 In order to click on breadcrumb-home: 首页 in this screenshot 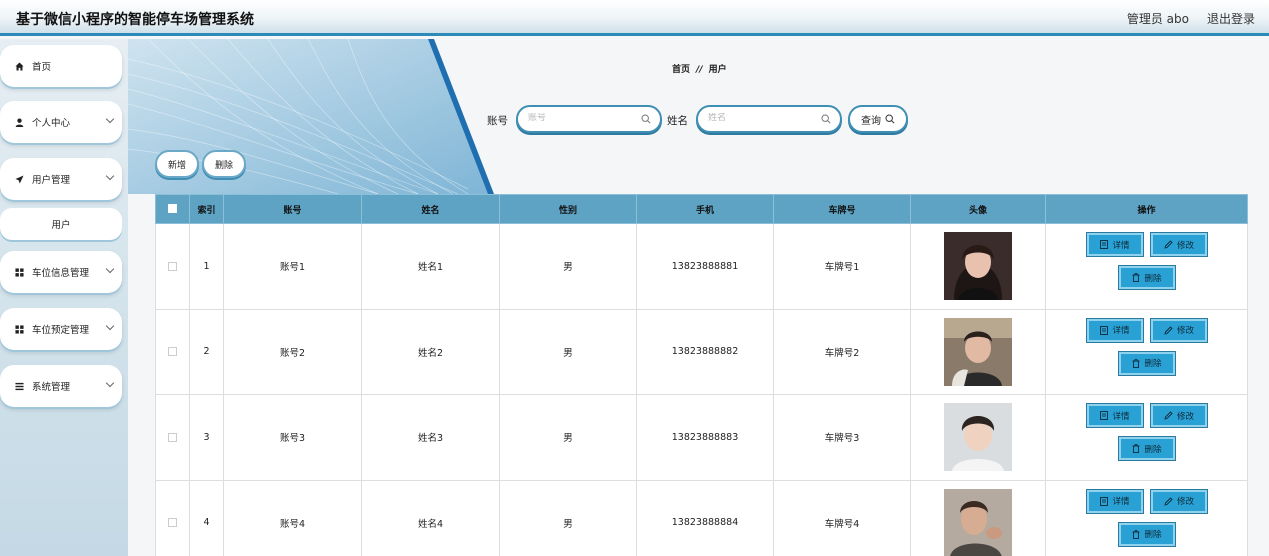, I will do `click(681, 70)`.